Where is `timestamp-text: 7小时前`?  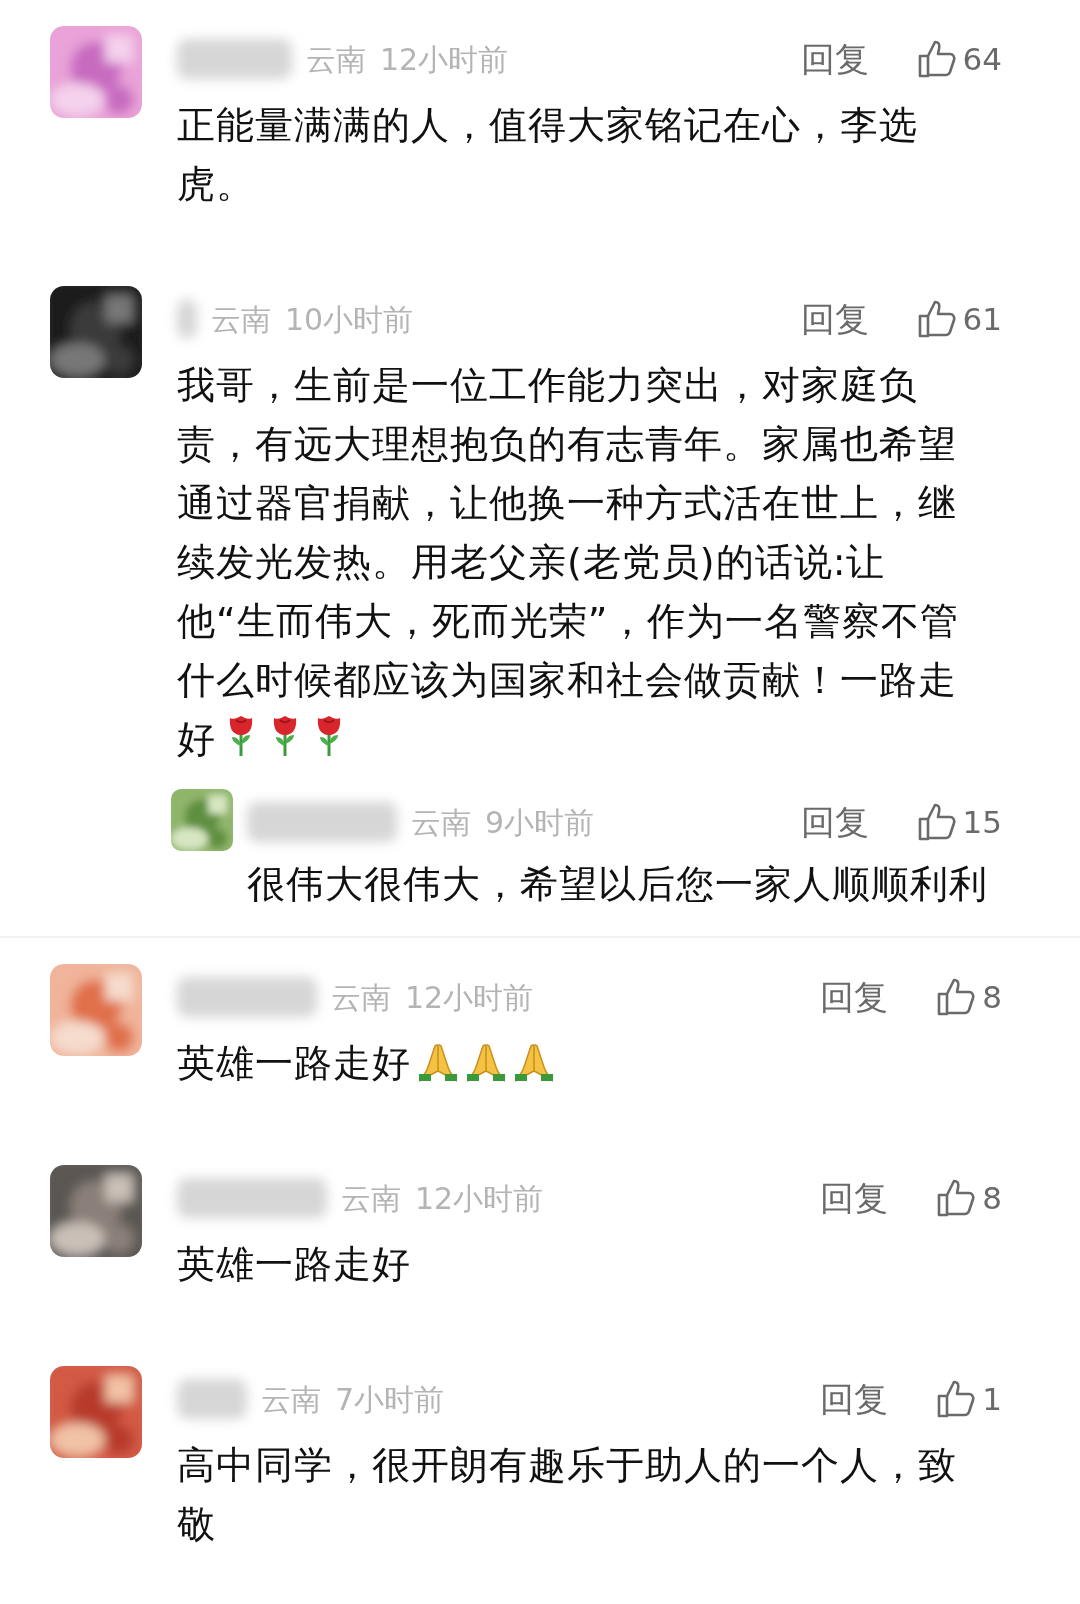
timestamp-text: 7小时前 is located at coordinates (390, 1399).